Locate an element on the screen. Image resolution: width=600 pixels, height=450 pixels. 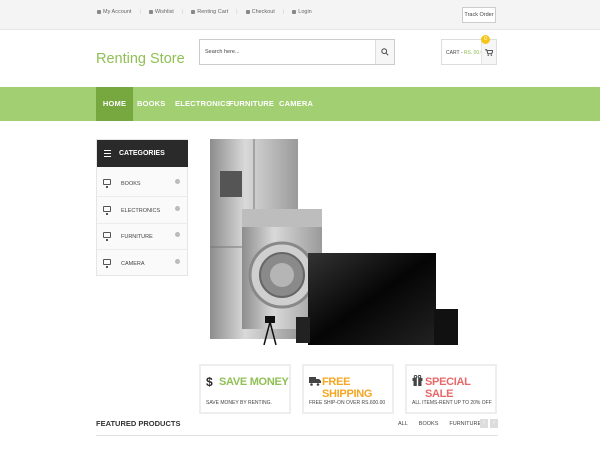
search-box is located at coordinates (297, 52).